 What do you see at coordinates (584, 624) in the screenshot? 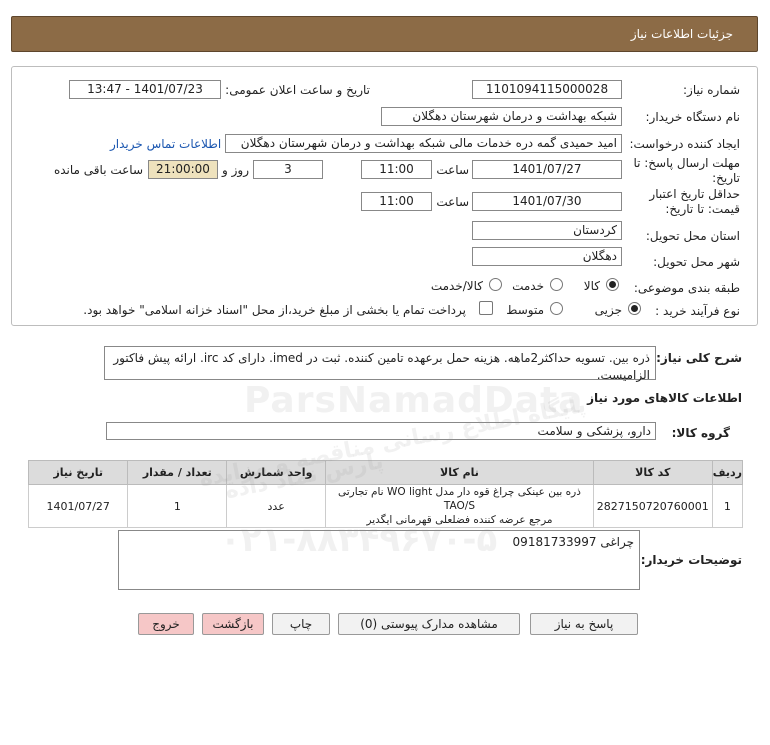
I see `reply-button: پاسخ به نیاز` at bounding box center [584, 624].